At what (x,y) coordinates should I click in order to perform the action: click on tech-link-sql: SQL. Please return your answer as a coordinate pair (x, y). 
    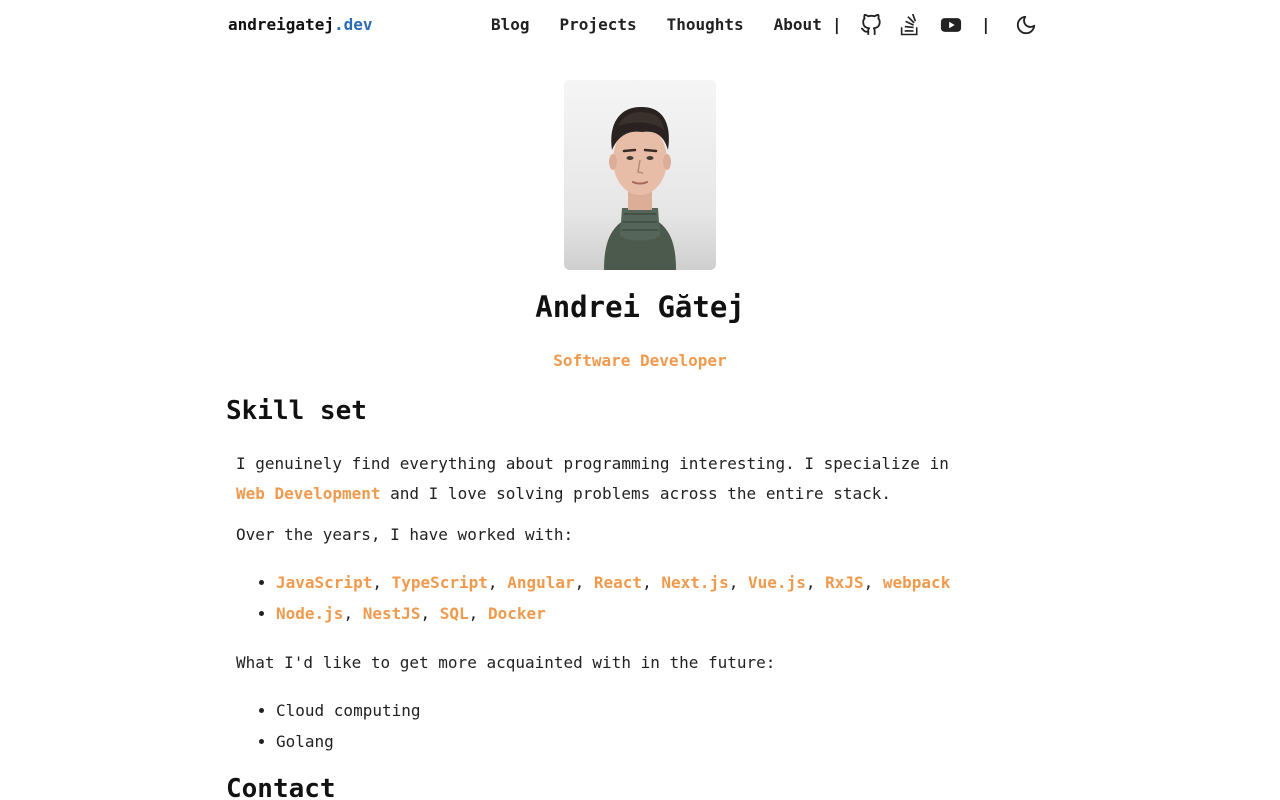
    Looking at the image, I should click on (454, 613).